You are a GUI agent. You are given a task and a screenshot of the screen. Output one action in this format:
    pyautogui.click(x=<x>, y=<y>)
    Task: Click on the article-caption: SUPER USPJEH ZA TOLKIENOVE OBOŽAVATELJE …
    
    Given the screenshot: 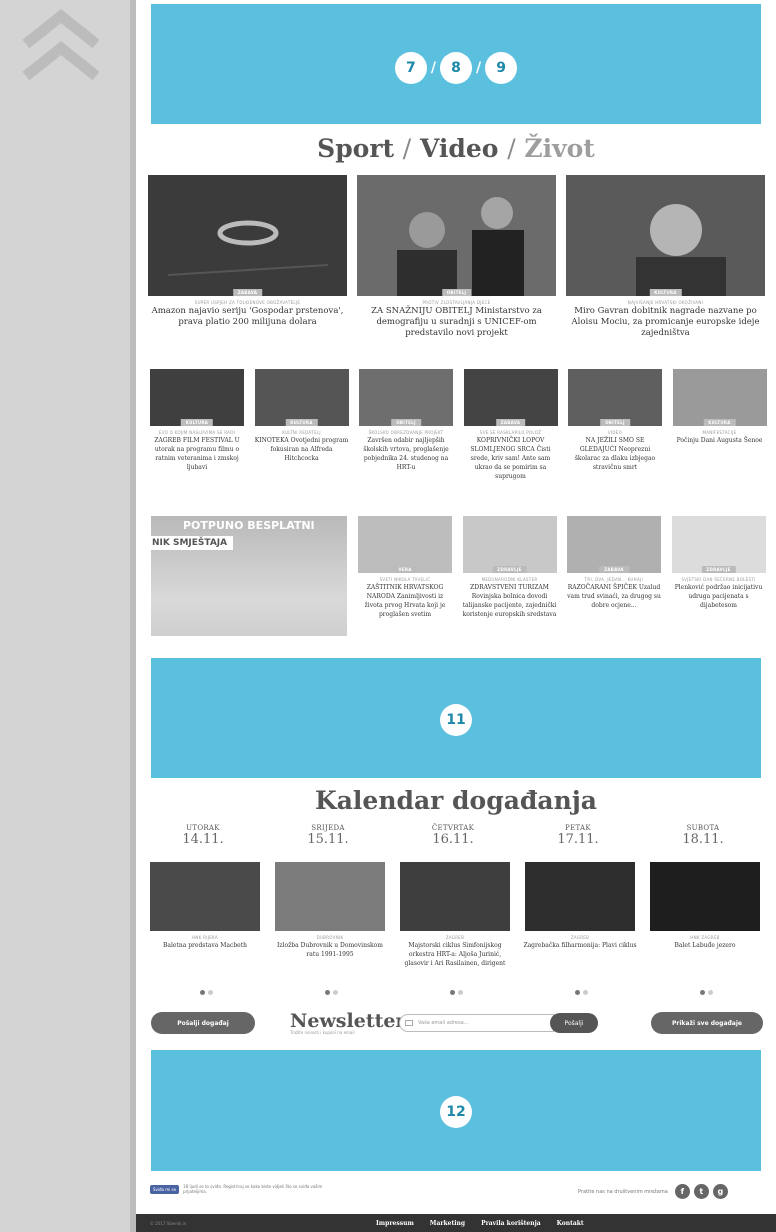 What is the action you would take?
    pyautogui.click(x=247, y=314)
    